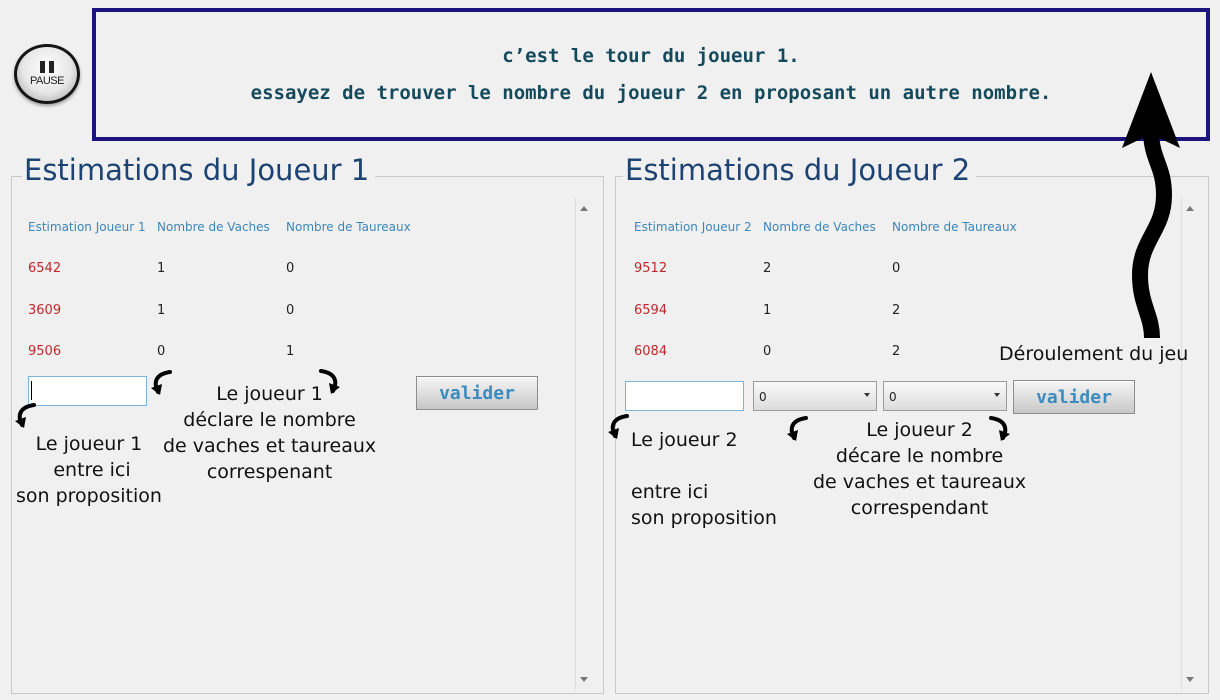 Image resolution: width=1220 pixels, height=700 pixels. Describe the element at coordinates (87, 391) in the screenshot. I see `p1-guess-input` at that location.